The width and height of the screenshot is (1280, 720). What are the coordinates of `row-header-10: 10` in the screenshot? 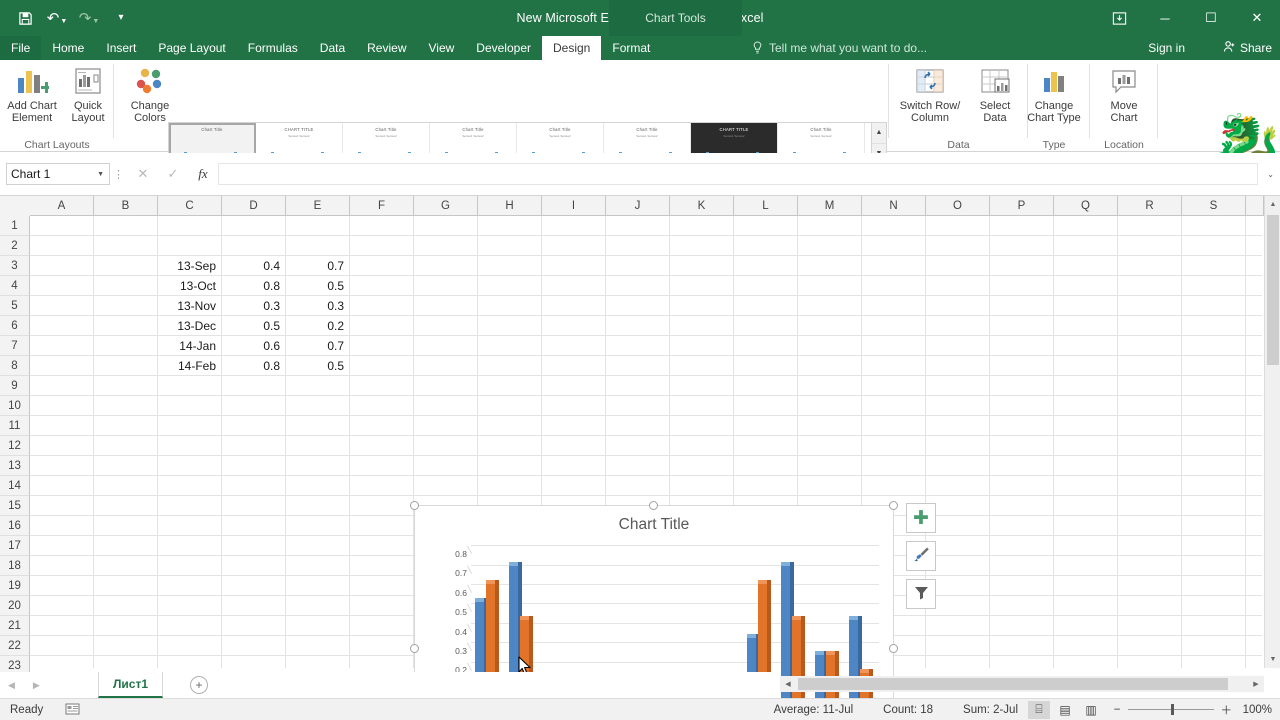 It's located at (15, 406).